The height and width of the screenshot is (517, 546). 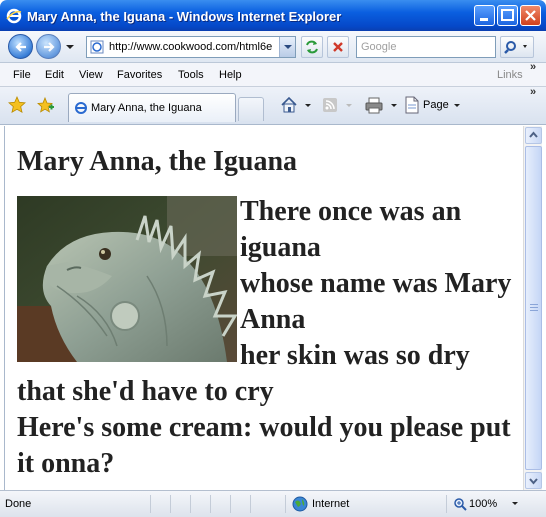 I want to click on poem-line-1: There once was an iguana, so click(x=351, y=229).